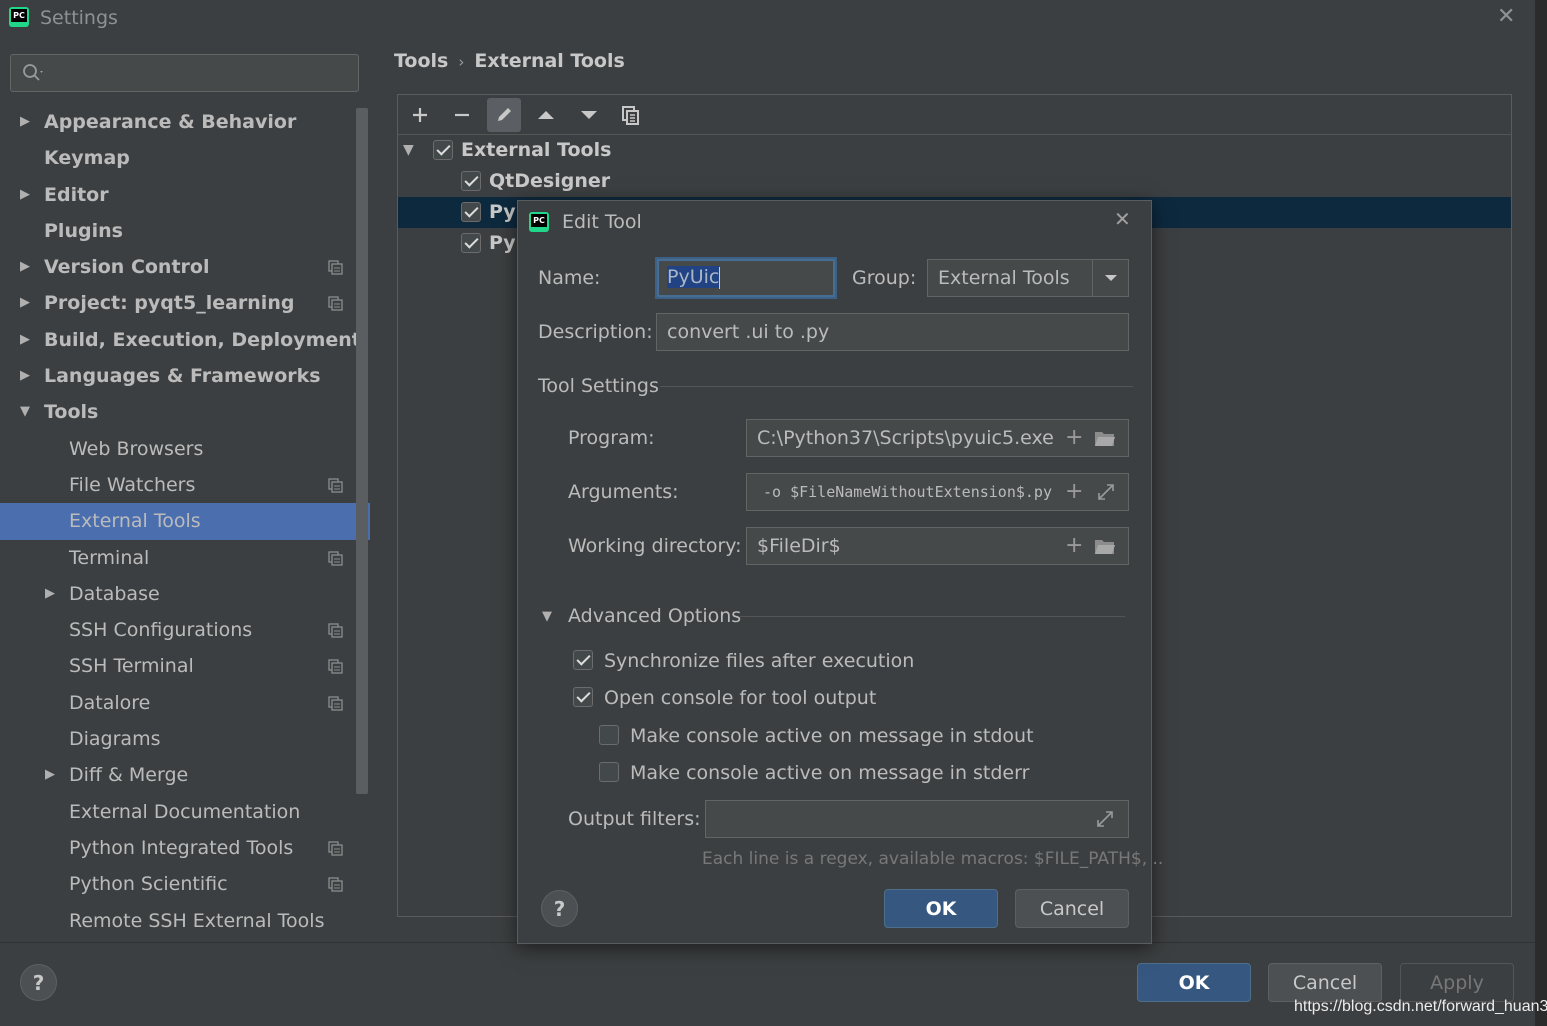 Image resolution: width=1547 pixels, height=1026 pixels. I want to click on sidebar-item: Python Integrated Tools, so click(178, 848).